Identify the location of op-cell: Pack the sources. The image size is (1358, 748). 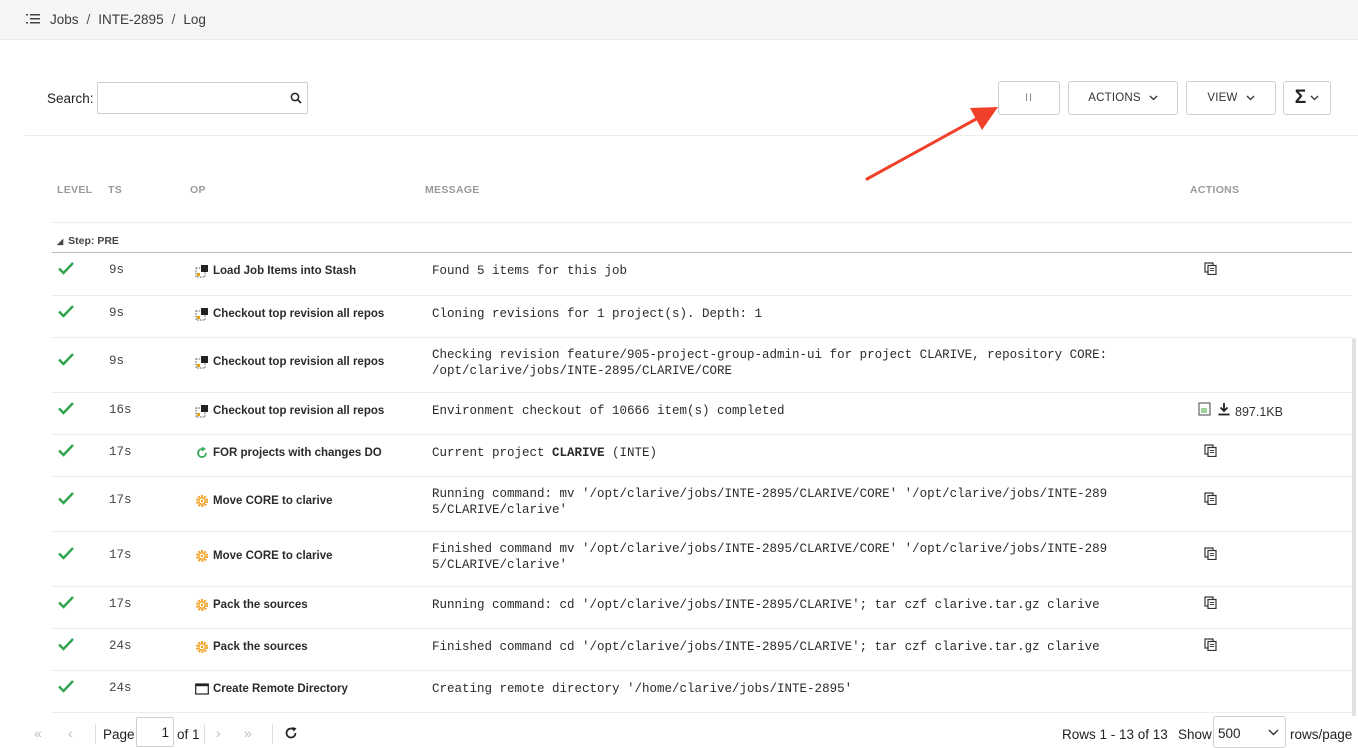
(251, 605).